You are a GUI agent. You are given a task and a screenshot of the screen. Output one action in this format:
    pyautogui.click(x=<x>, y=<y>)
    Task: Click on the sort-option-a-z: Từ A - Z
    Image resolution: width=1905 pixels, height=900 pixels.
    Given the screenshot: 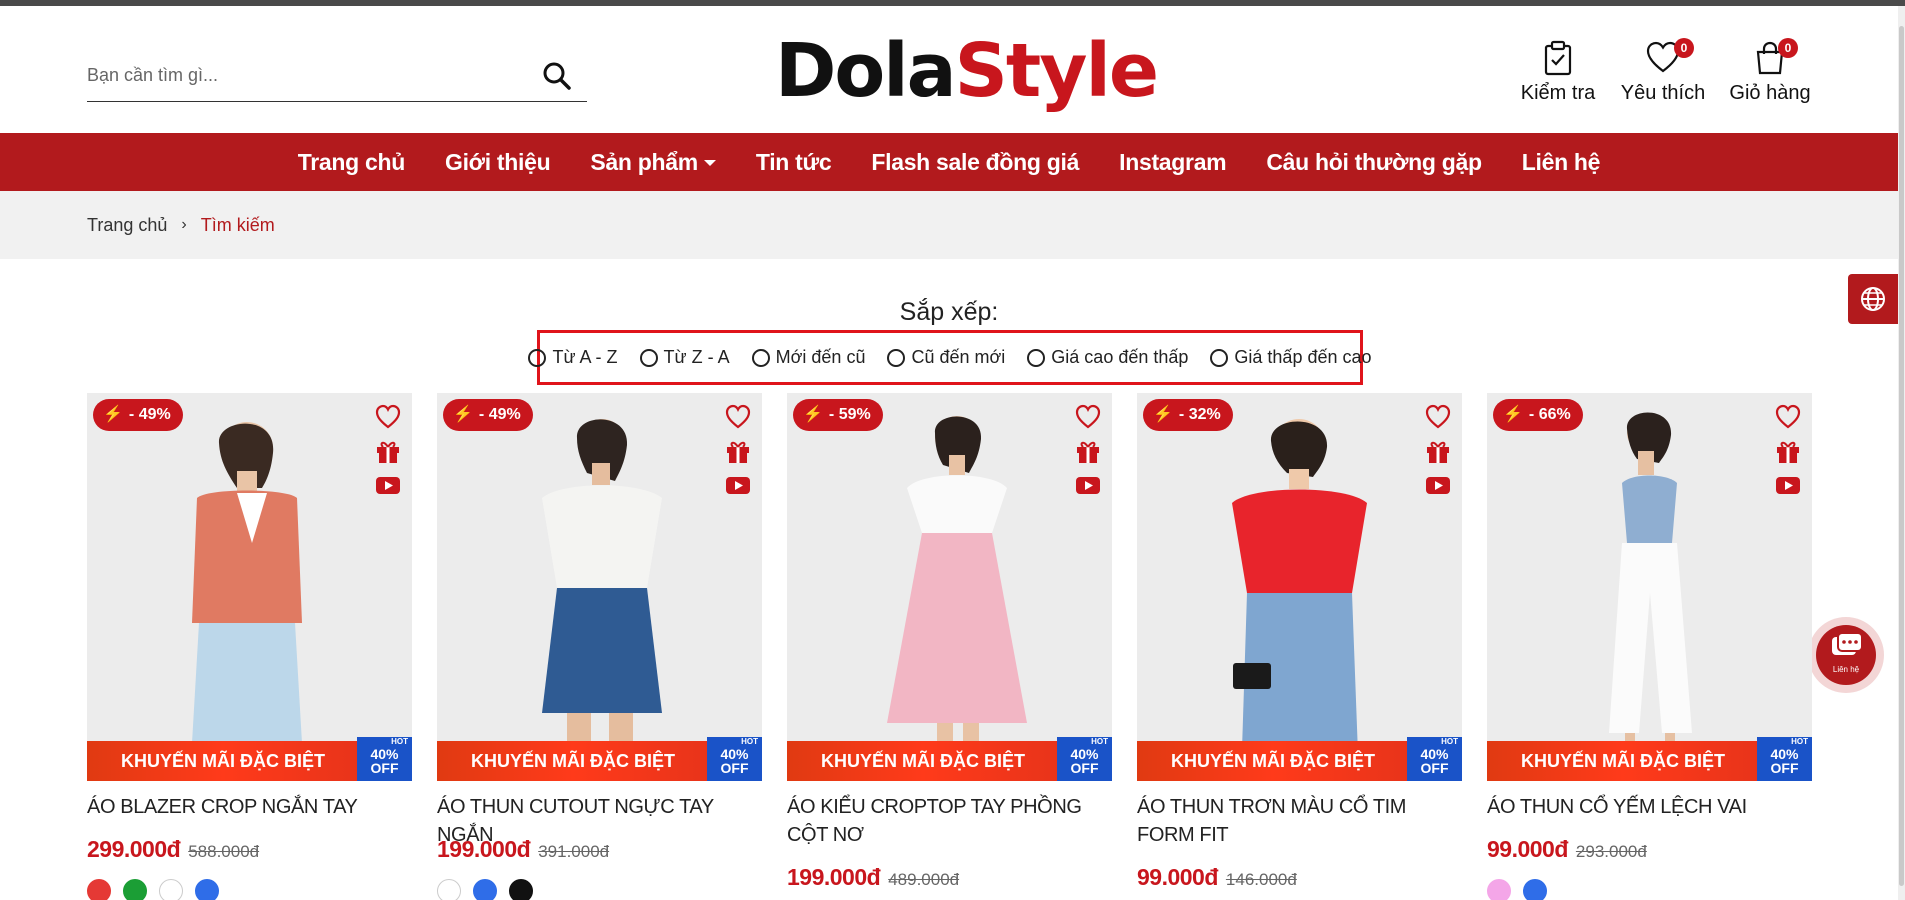 What is the action you would take?
    pyautogui.click(x=573, y=357)
    